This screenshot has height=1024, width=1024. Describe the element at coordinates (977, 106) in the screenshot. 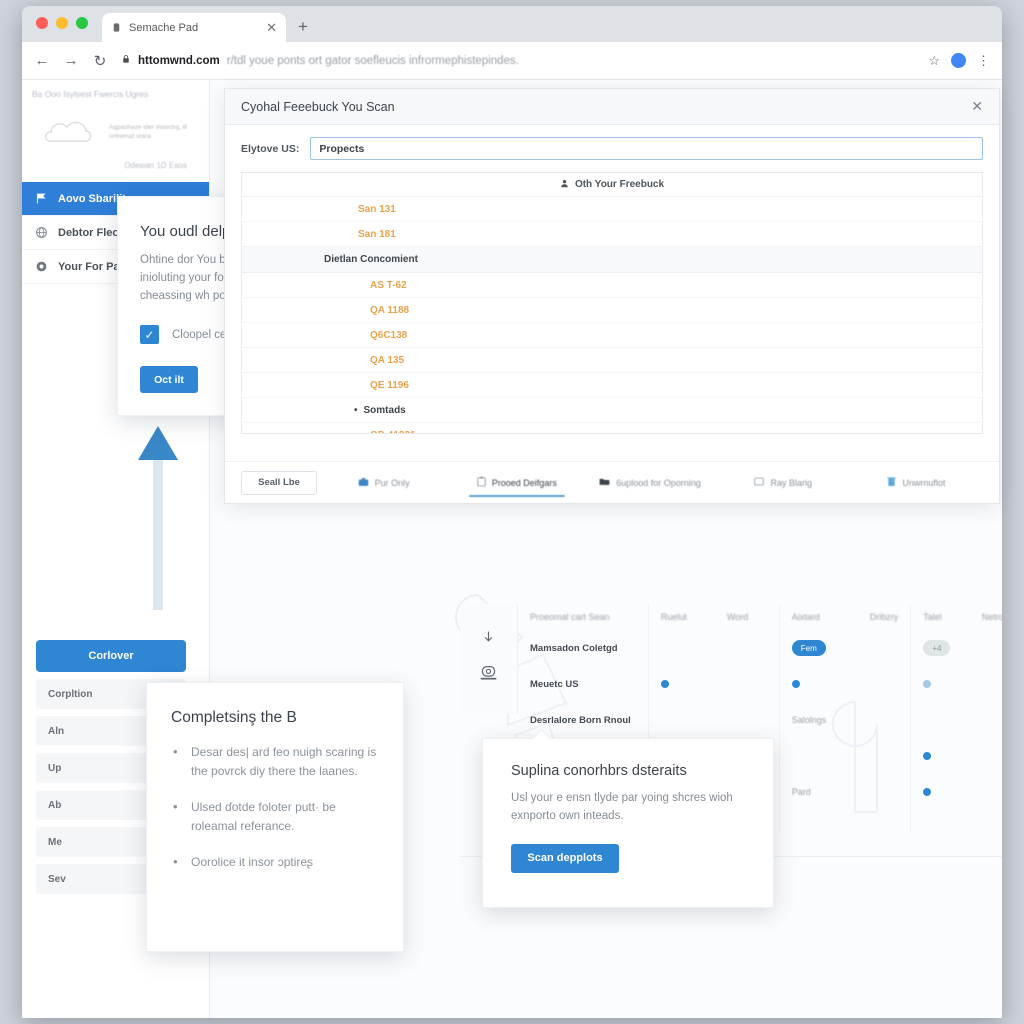

I see `close-icon: ✕` at that location.